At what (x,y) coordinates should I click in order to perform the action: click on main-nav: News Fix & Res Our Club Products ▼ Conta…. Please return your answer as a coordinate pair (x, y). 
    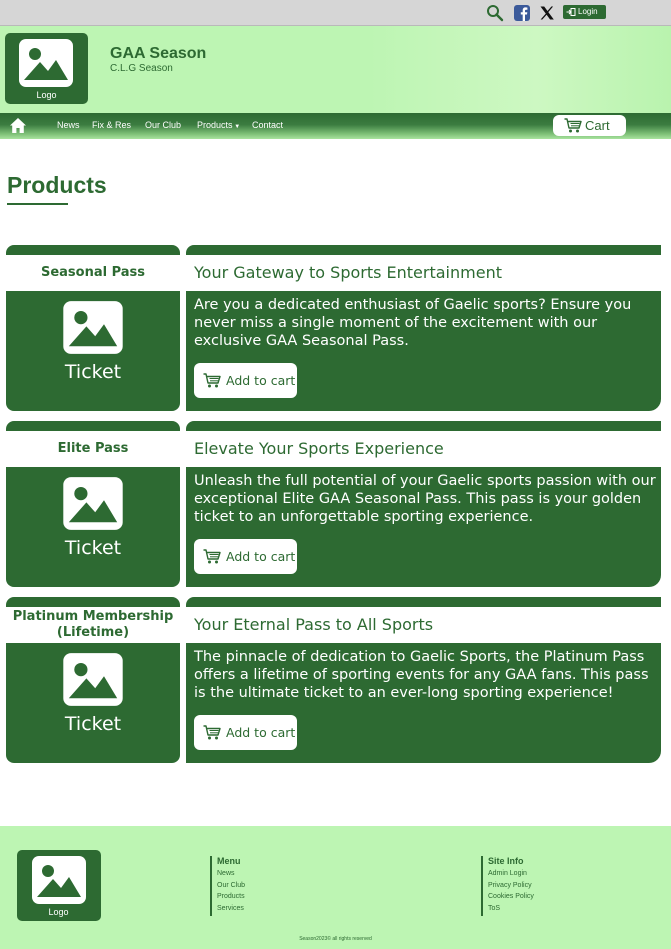
    Looking at the image, I should click on (335, 126).